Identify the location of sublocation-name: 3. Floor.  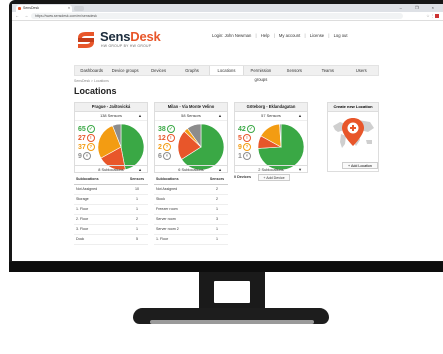
(82, 229).